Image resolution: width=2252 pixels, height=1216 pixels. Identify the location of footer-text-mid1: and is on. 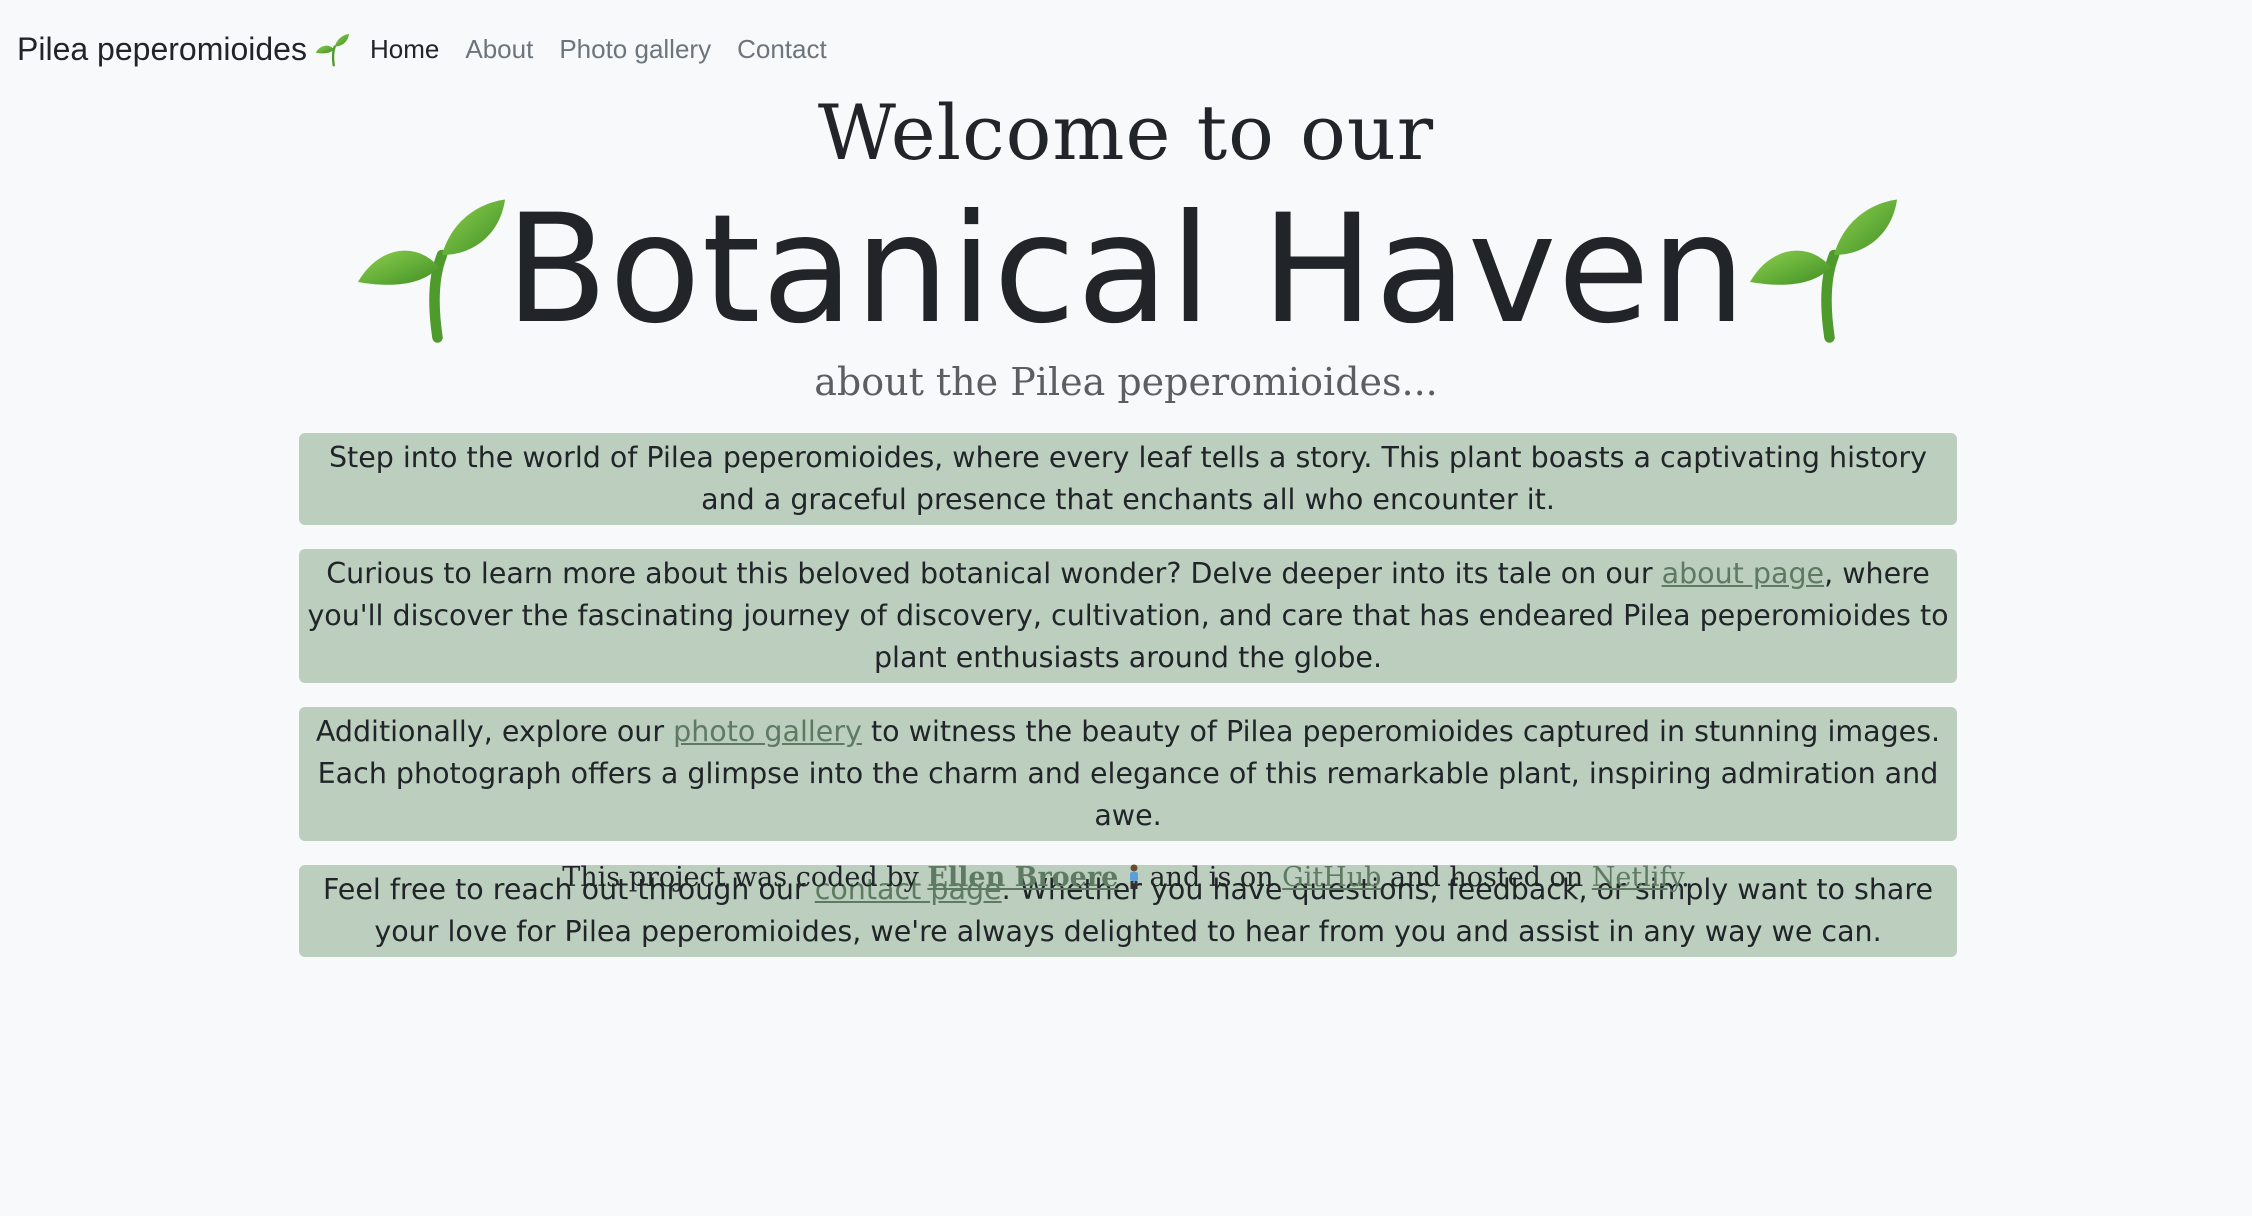
(1211, 877).